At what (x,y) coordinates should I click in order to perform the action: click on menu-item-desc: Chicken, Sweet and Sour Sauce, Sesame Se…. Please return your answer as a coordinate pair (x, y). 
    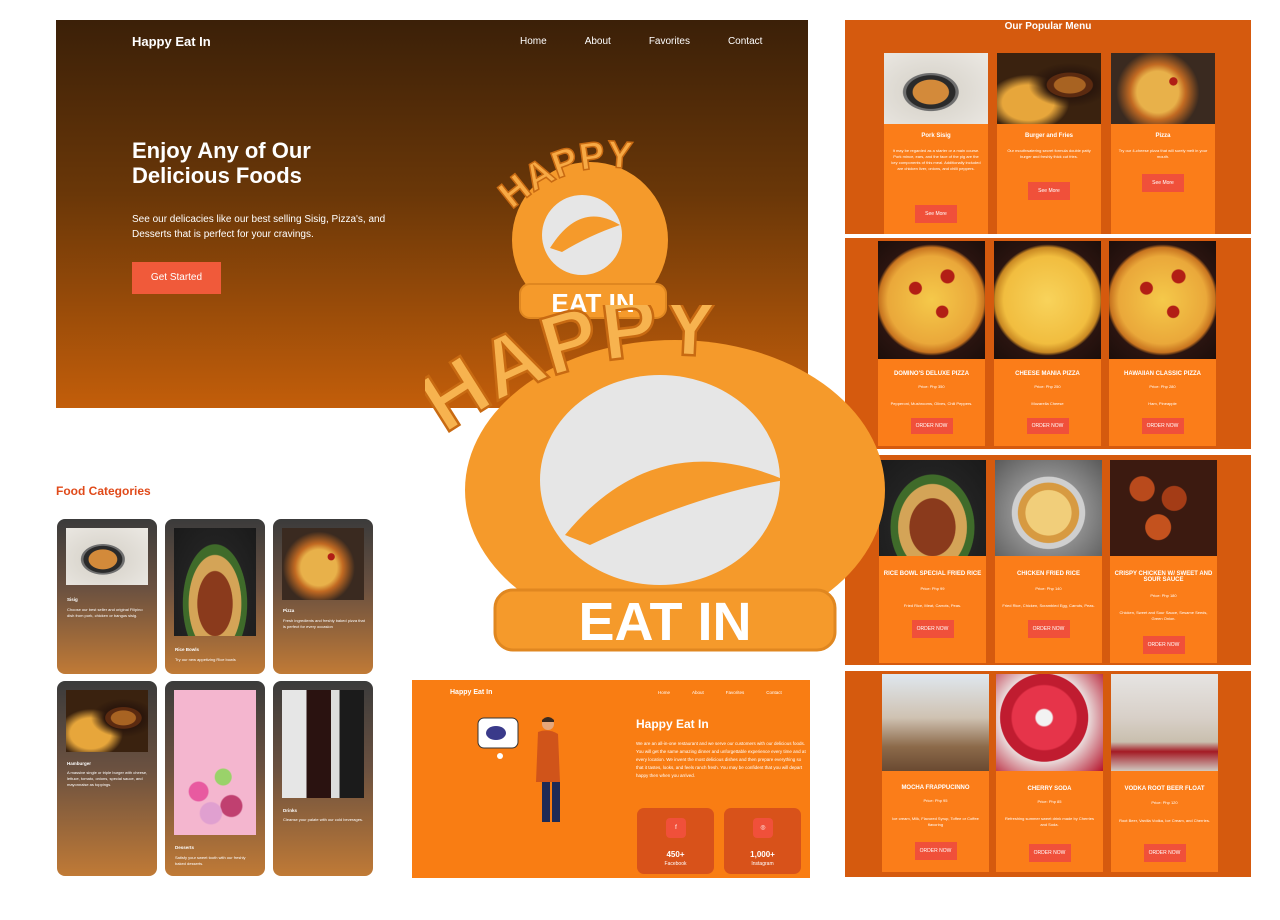
    Looking at the image, I should click on (1163, 615).